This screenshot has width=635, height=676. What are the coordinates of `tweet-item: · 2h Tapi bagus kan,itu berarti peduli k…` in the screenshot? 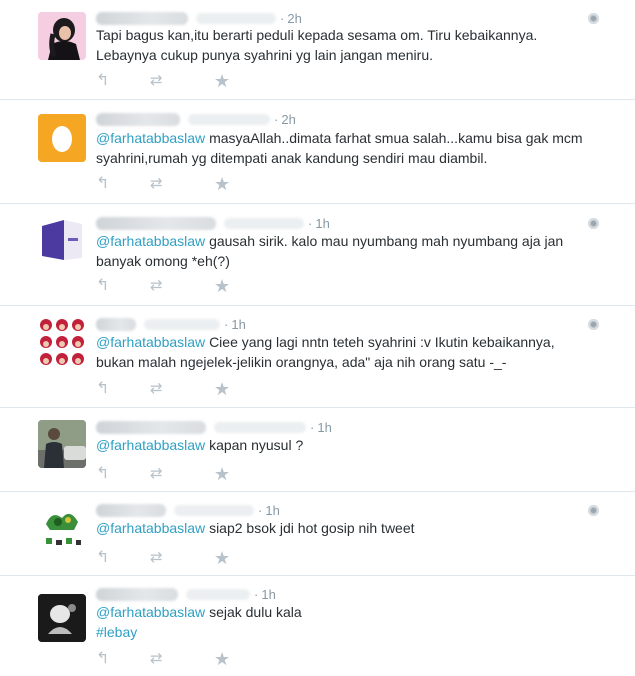 It's located at (317, 50).